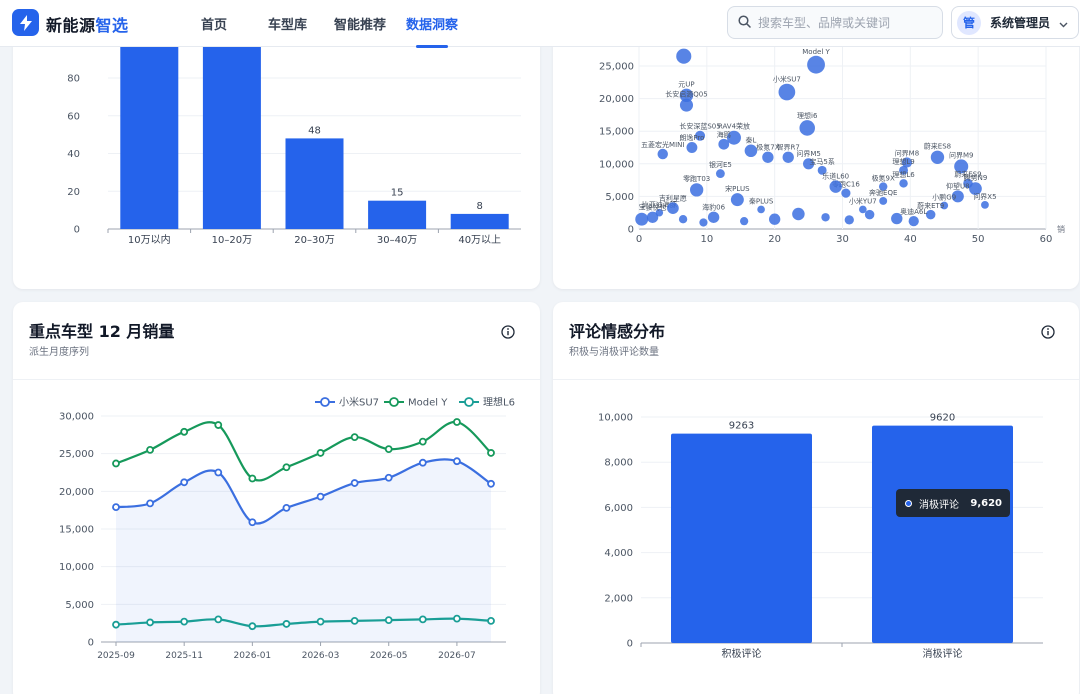 The width and height of the screenshot is (1080, 694). I want to click on y-tick-label: 20, so click(73, 192).